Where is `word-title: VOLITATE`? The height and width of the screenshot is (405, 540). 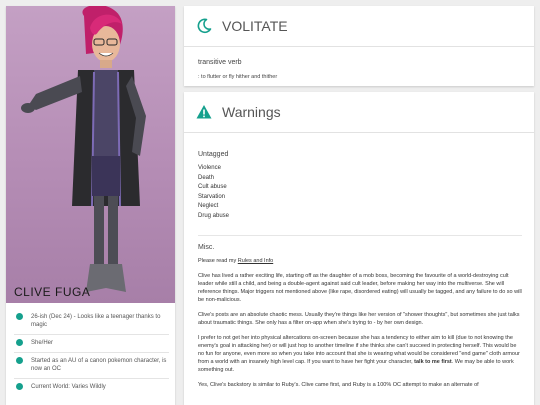 word-title: VOLITATE is located at coordinates (255, 26).